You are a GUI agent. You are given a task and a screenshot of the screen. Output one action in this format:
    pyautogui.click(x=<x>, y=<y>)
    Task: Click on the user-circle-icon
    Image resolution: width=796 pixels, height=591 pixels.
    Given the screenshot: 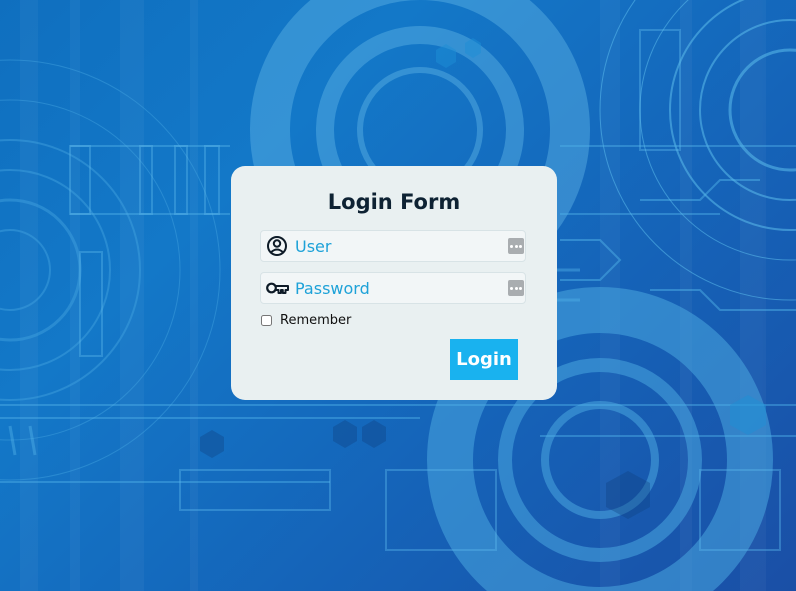 What is the action you would take?
    pyautogui.click(x=277, y=246)
    